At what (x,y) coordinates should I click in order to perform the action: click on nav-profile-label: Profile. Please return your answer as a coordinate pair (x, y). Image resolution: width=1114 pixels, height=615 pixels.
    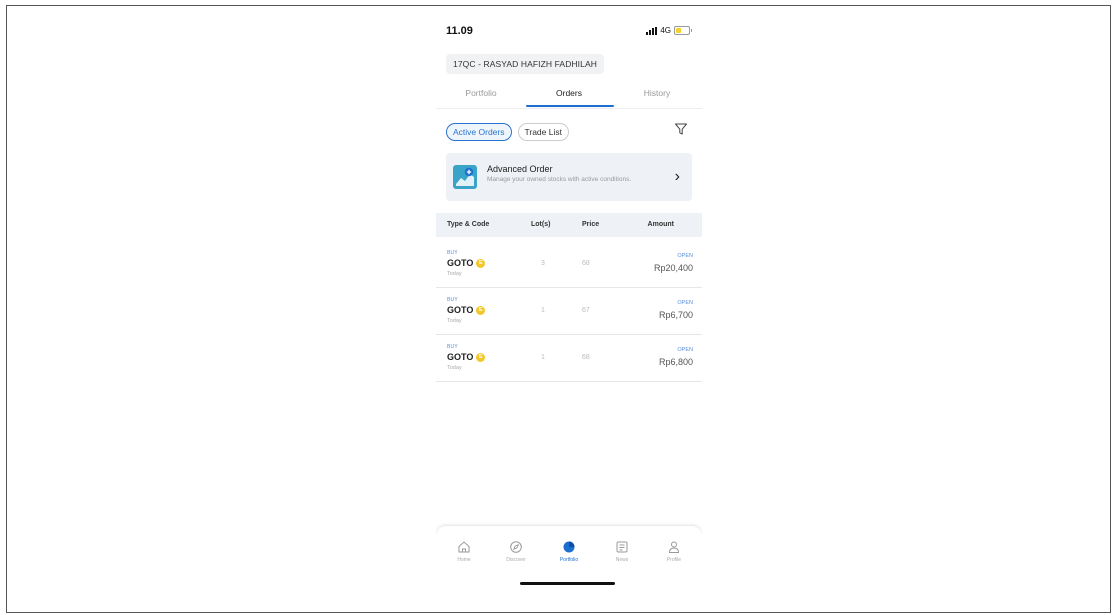
    Looking at the image, I should click on (674, 560).